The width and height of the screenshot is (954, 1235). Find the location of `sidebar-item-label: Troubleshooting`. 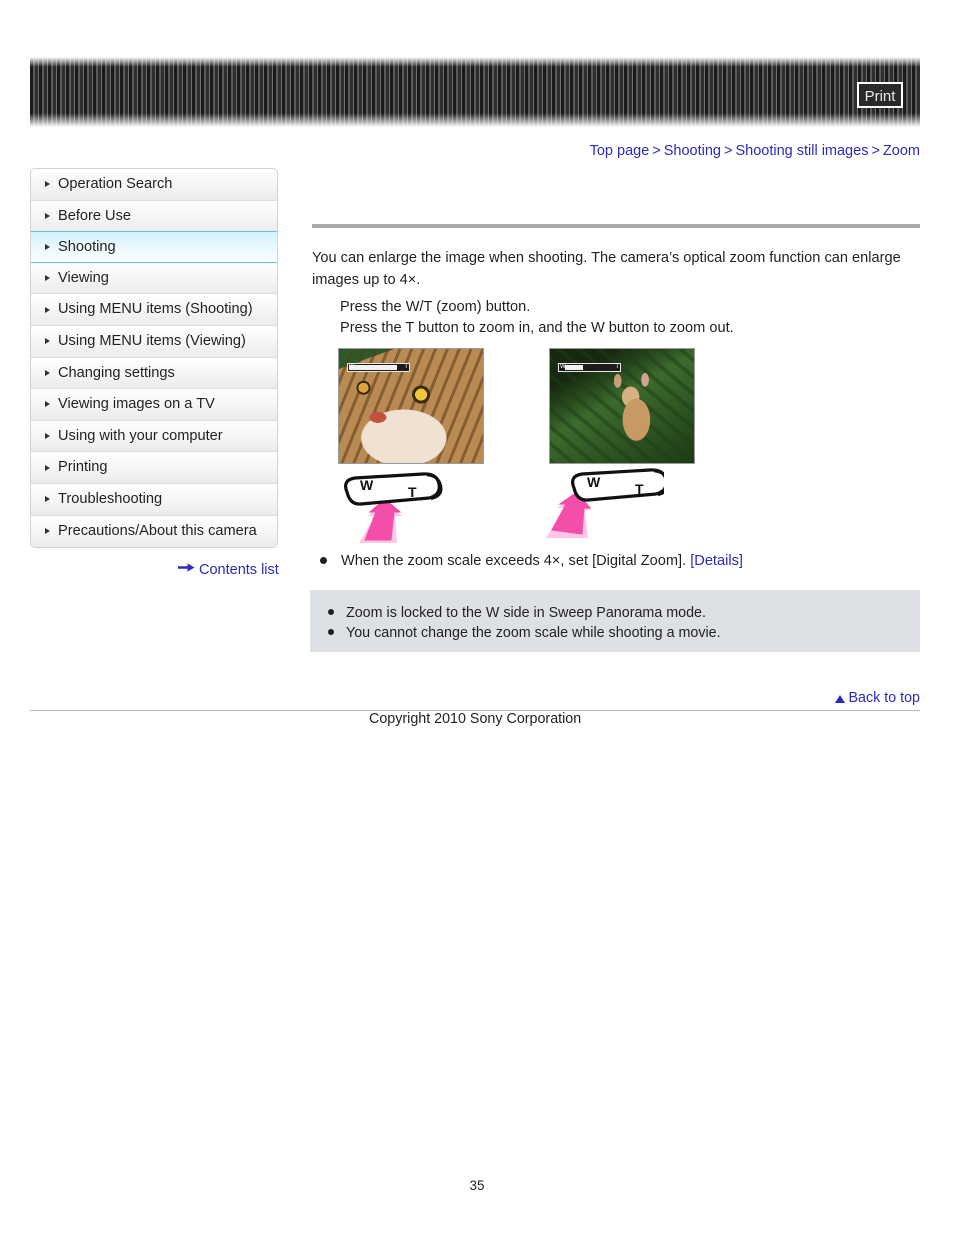

sidebar-item-label: Troubleshooting is located at coordinates (110, 498).